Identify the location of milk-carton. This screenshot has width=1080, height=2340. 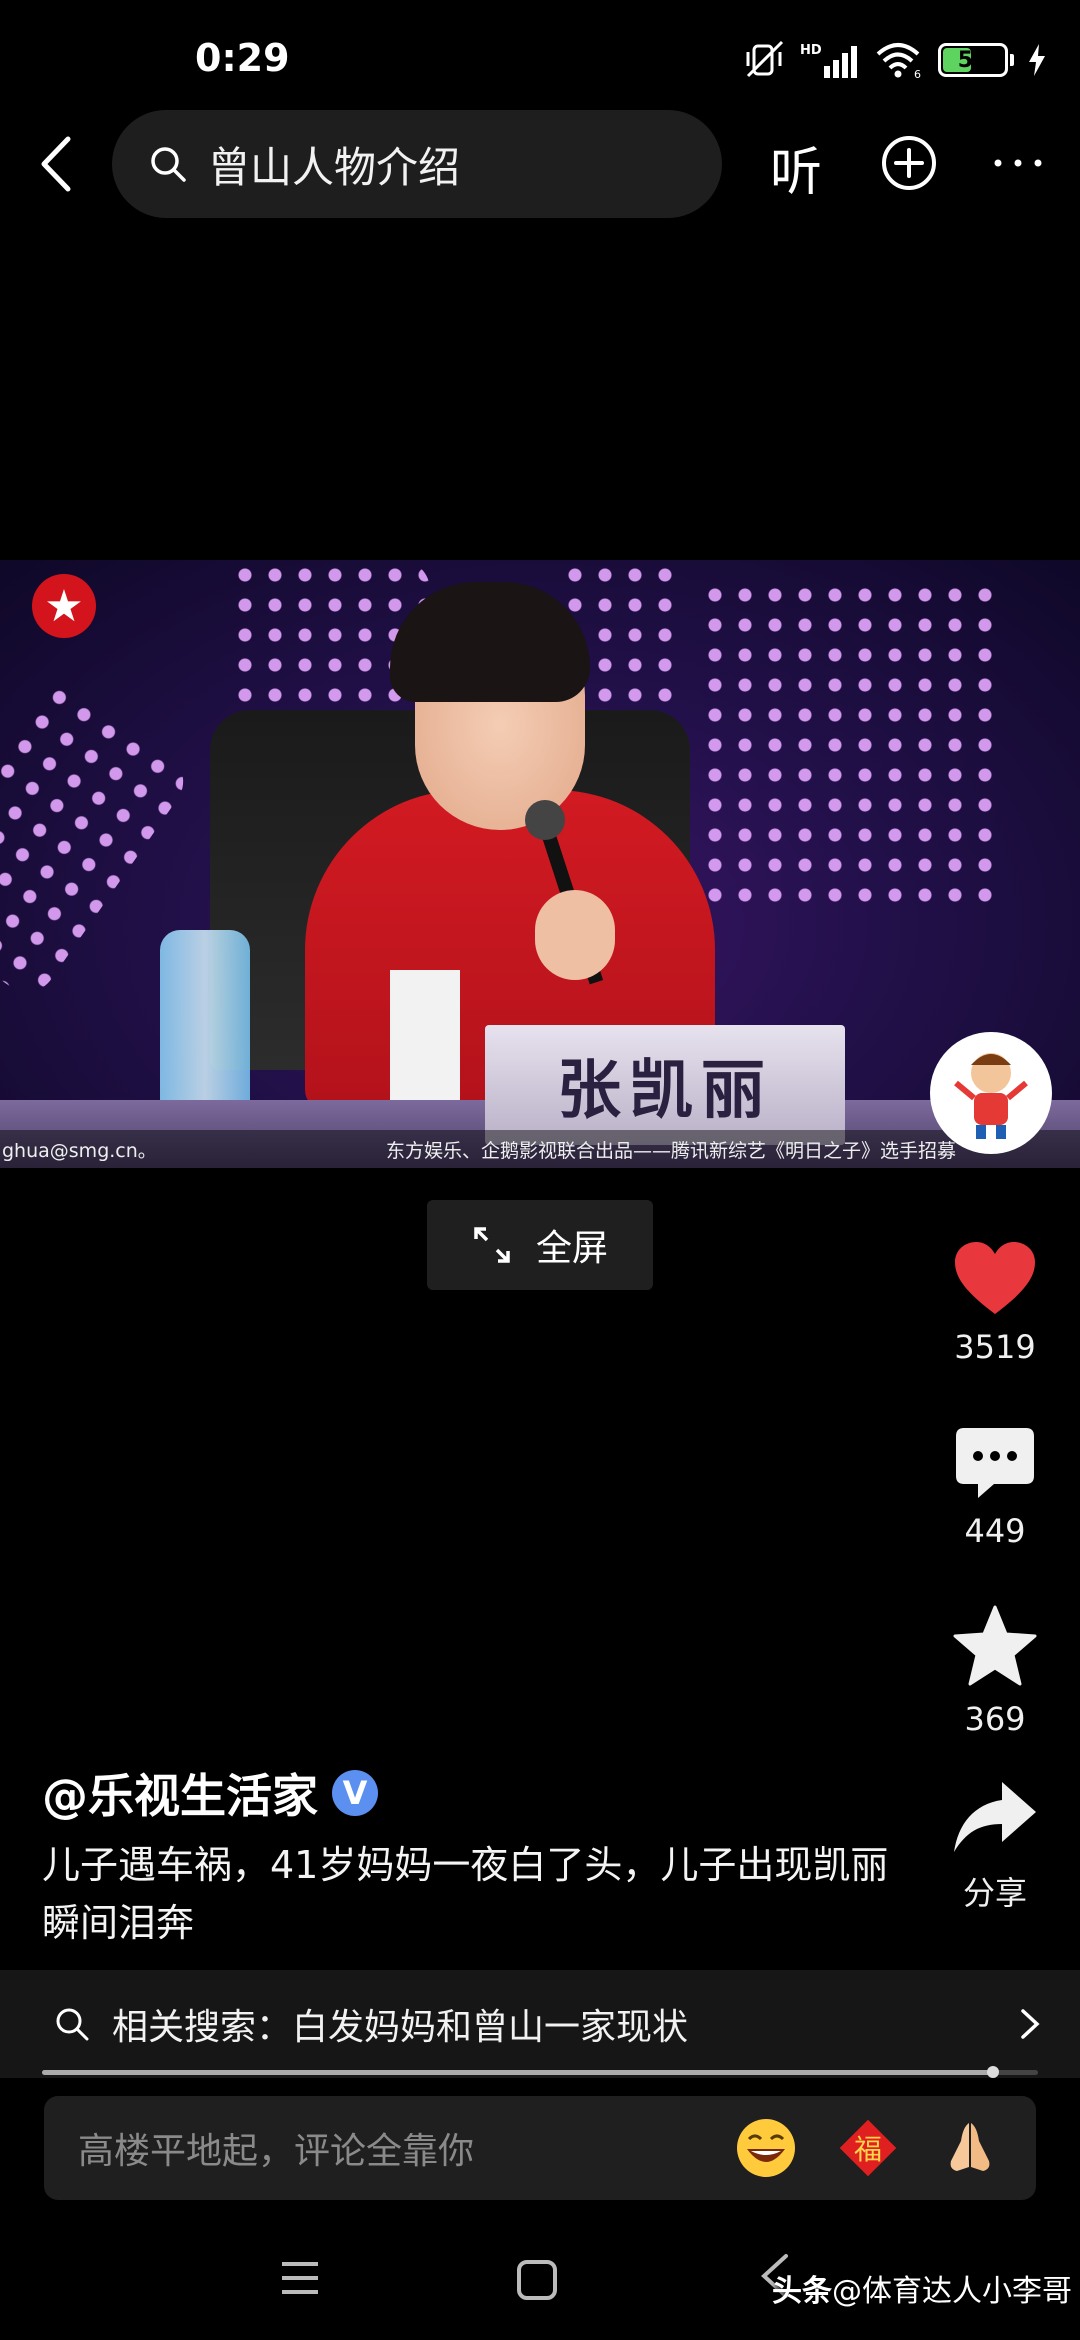
(425, 1045).